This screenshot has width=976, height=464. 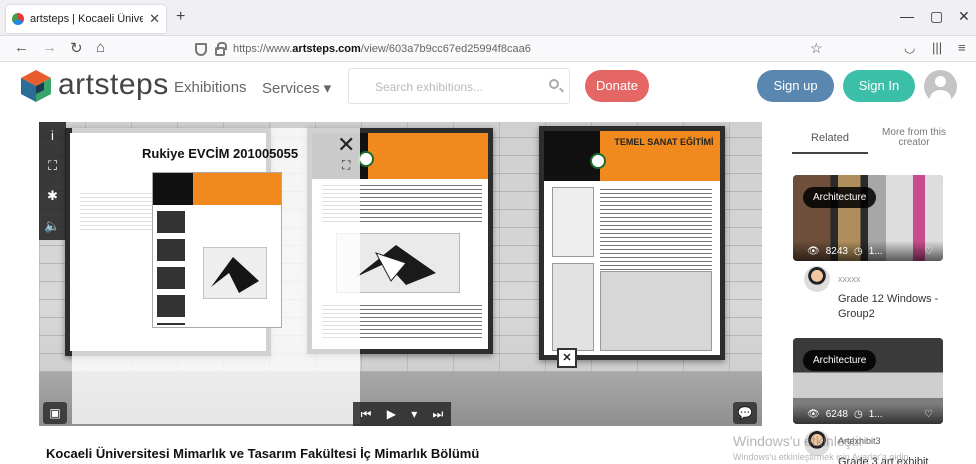 What do you see at coordinates (632, 156) in the screenshot?
I see `poster-header: TEMEL SANAT EĞİTİMİ` at bounding box center [632, 156].